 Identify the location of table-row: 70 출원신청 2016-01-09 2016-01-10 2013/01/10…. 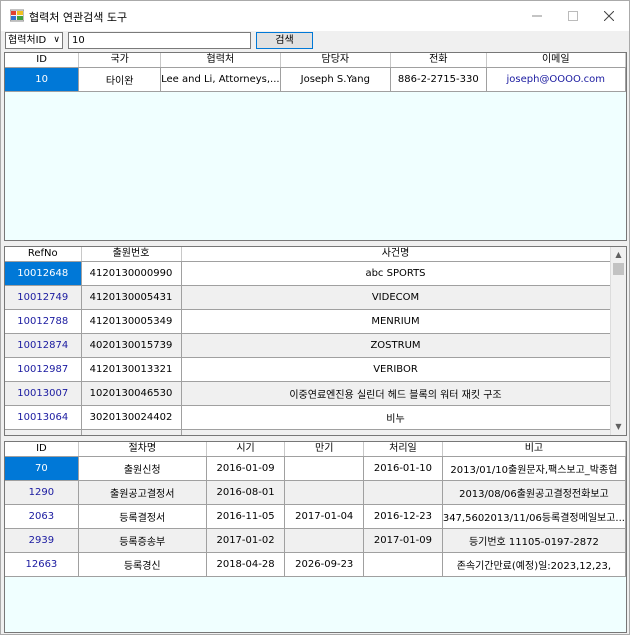
(315, 468).